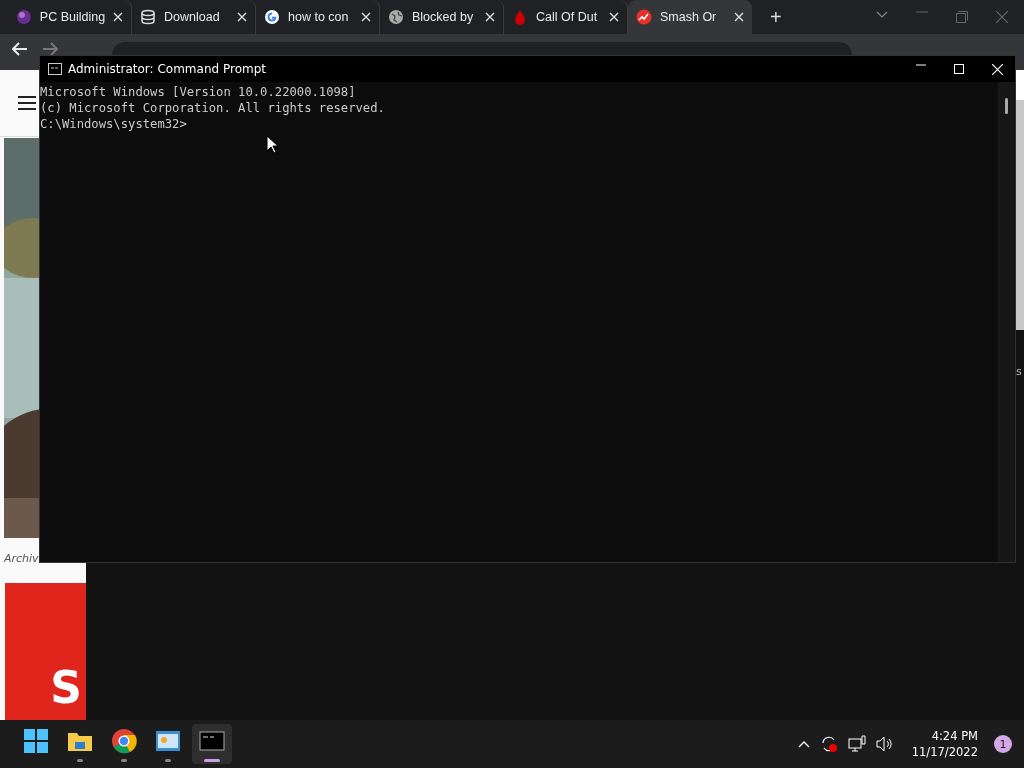 The width and height of the screenshot is (1024, 768). What do you see at coordinates (776, 17) in the screenshot?
I see `new-tab-button: +` at bounding box center [776, 17].